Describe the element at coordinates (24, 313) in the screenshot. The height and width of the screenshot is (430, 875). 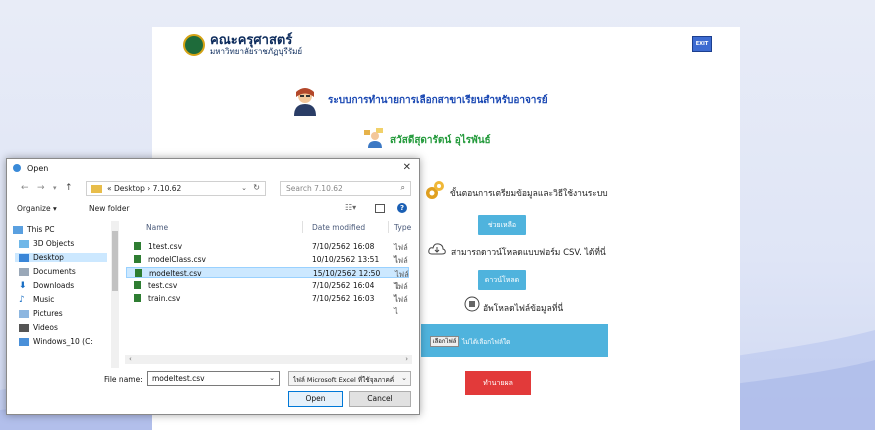
I see `pictures-icon` at that location.